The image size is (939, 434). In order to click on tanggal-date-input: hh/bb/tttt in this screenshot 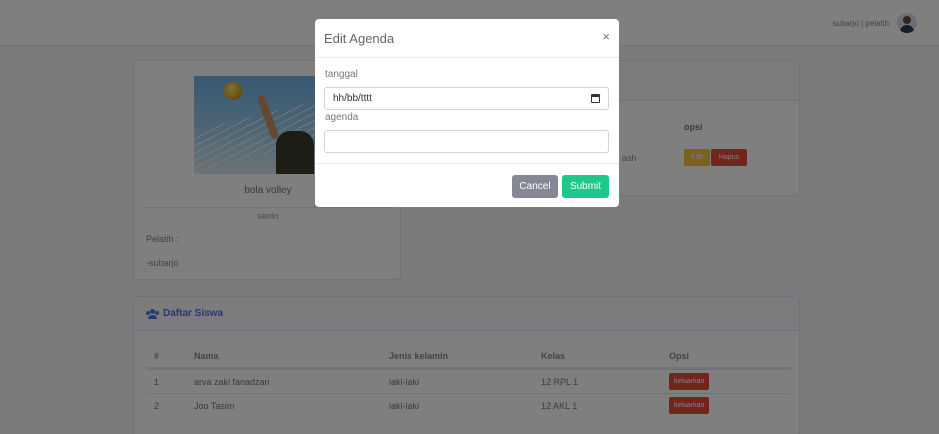, I will do `click(466, 98)`.